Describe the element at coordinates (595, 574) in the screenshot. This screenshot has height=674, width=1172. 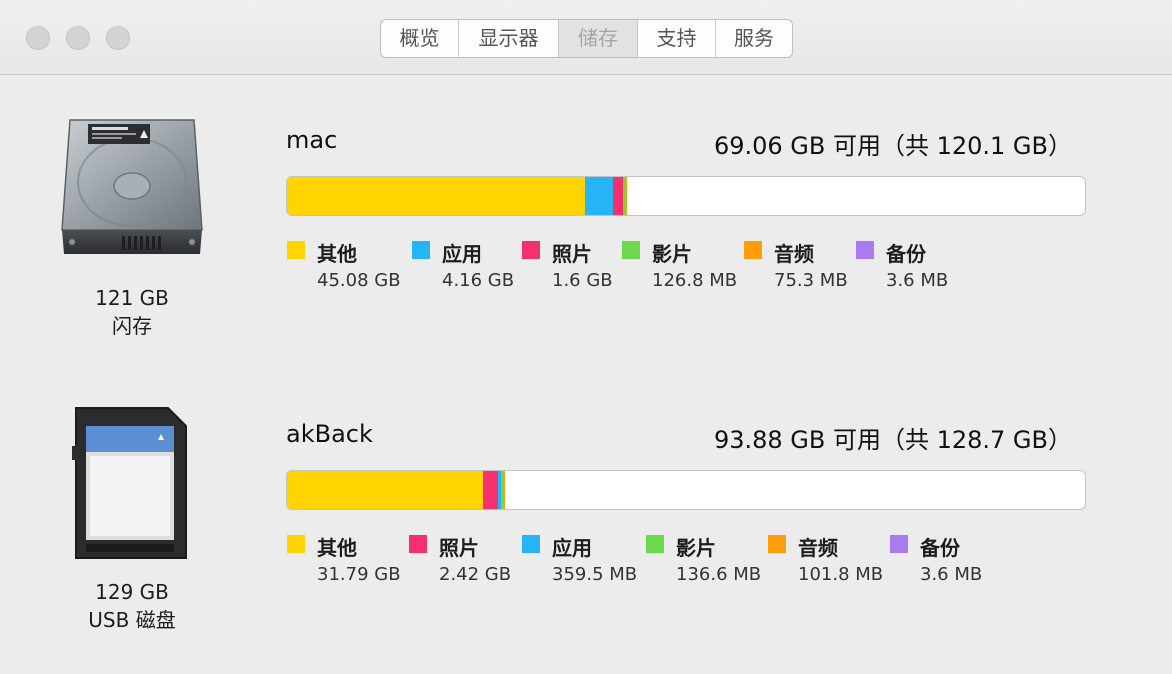
I see `legend-value: 359.5 MB` at that location.